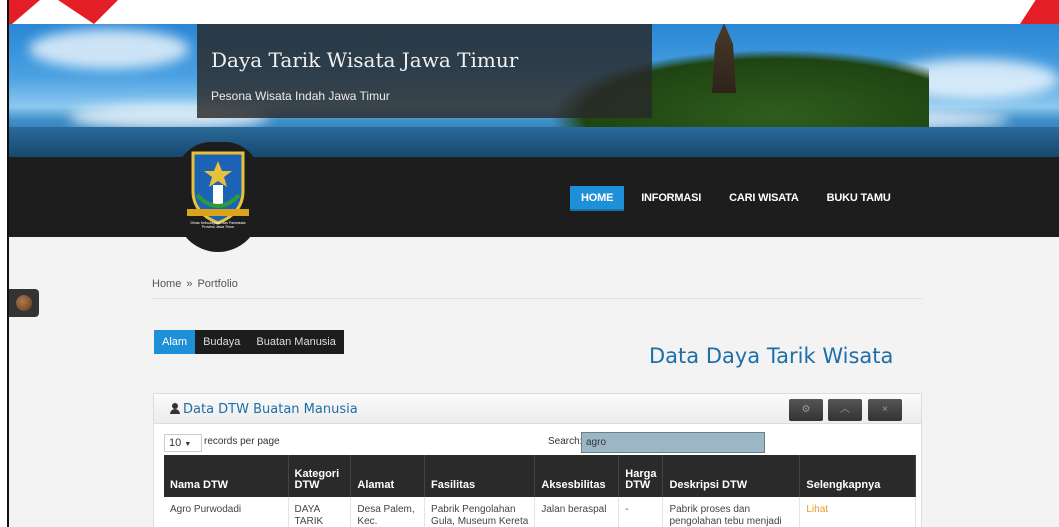 Image resolution: width=1059 pixels, height=527 pixels. I want to click on col-kategori: Kategori DTW, so click(320, 476).